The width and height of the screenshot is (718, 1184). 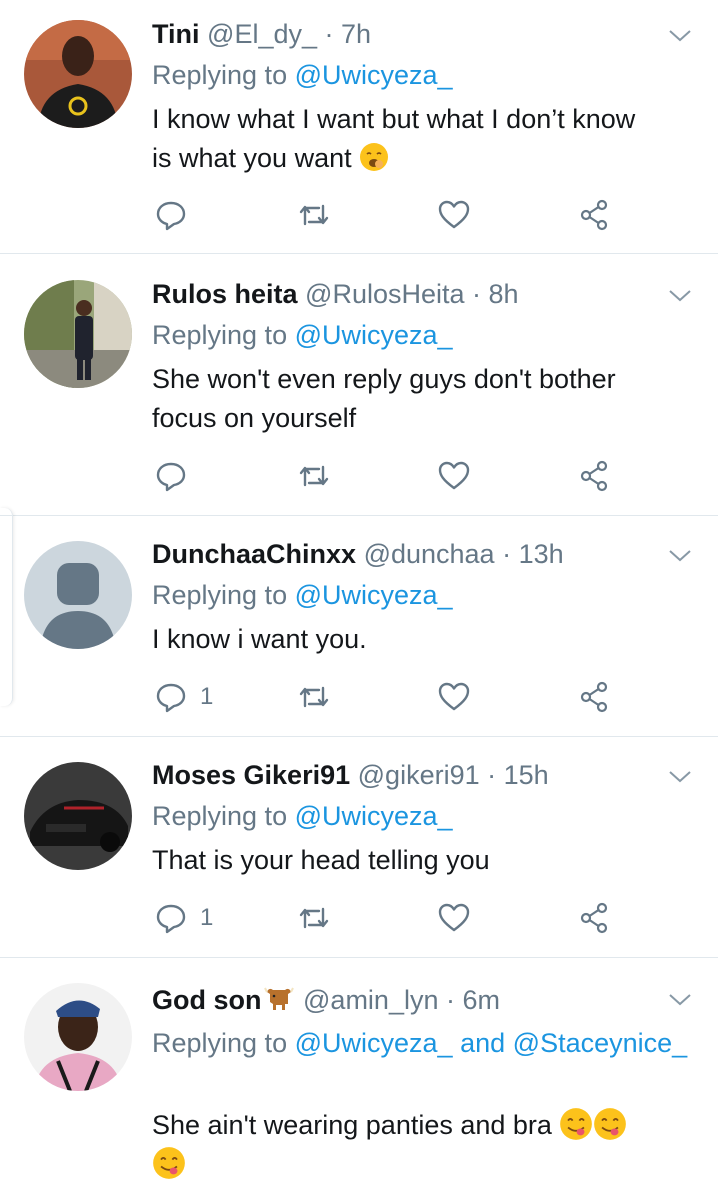 I want to click on tweet-text-line: She ain't wearing panties and bra, so click(x=352, y=1125).